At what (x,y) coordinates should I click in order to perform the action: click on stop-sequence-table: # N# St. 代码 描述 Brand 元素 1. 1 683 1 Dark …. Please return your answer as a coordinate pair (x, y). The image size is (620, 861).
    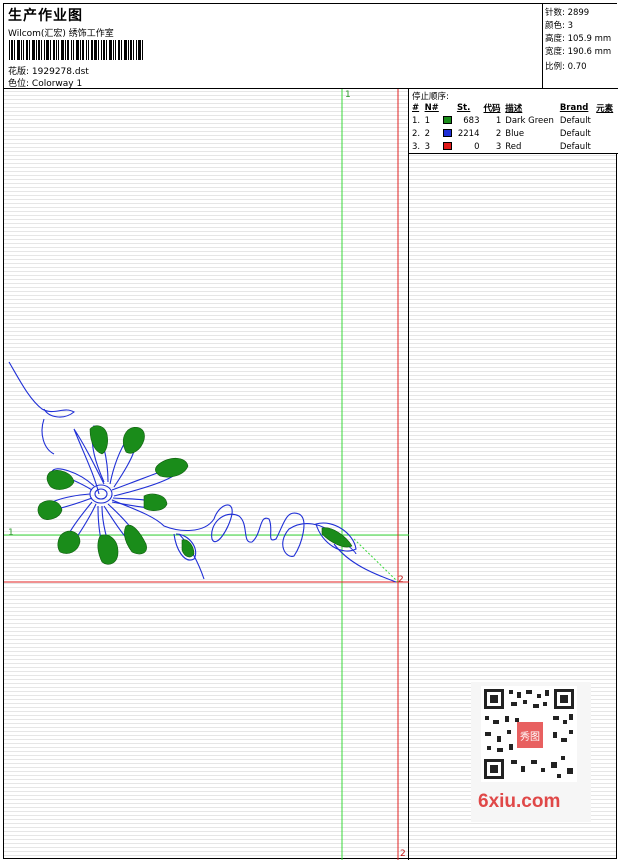
    Looking at the image, I should click on (513, 127).